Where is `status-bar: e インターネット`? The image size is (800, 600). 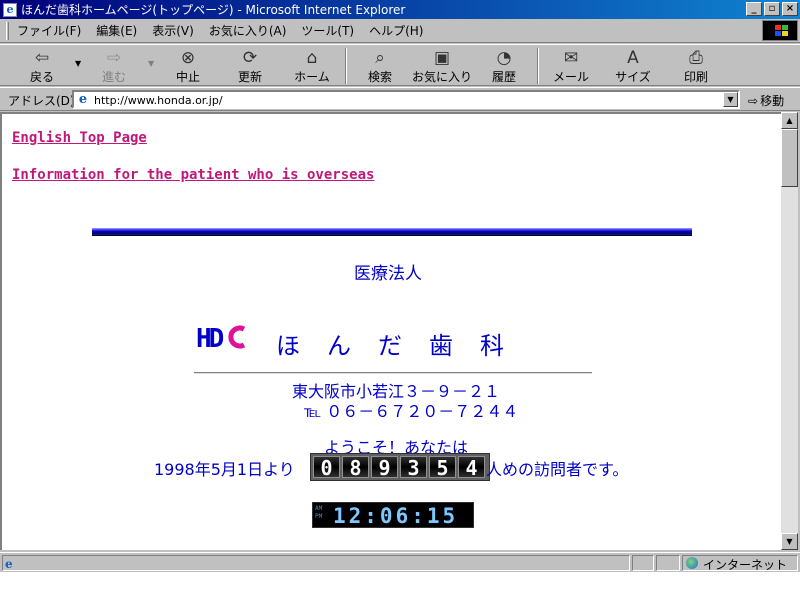
status-bar: e インターネット is located at coordinates (400, 562).